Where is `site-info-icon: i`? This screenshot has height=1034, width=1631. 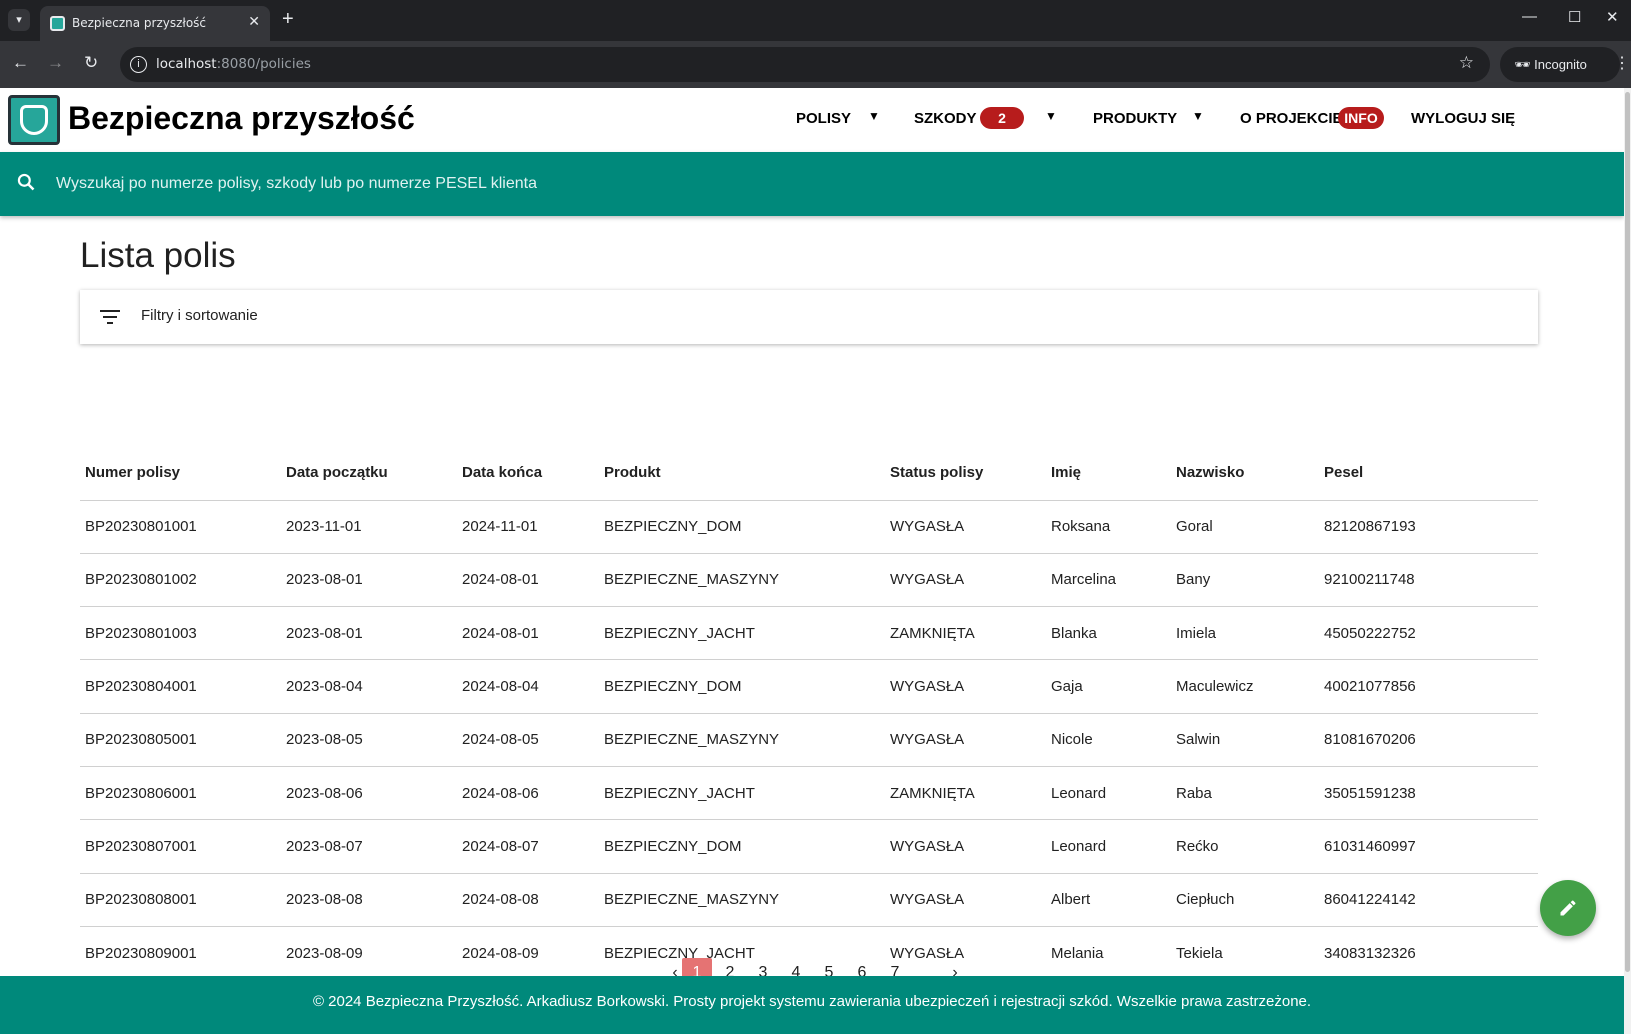 site-info-icon: i is located at coordinates (138, 64).